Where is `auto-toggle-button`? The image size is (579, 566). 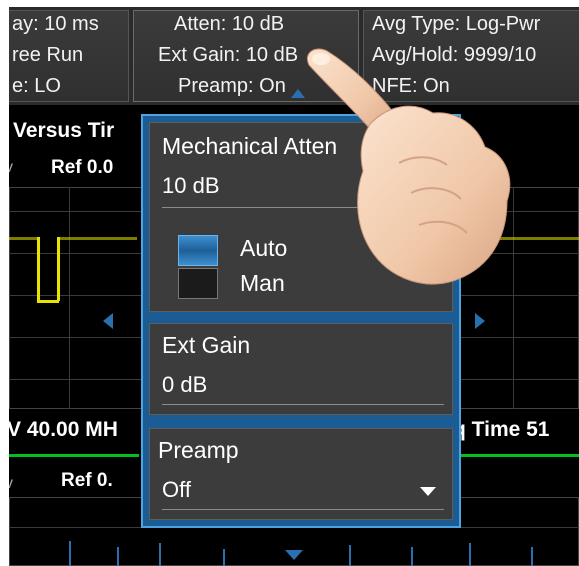
auto-toggle-button is located at coordinates (198, 250).